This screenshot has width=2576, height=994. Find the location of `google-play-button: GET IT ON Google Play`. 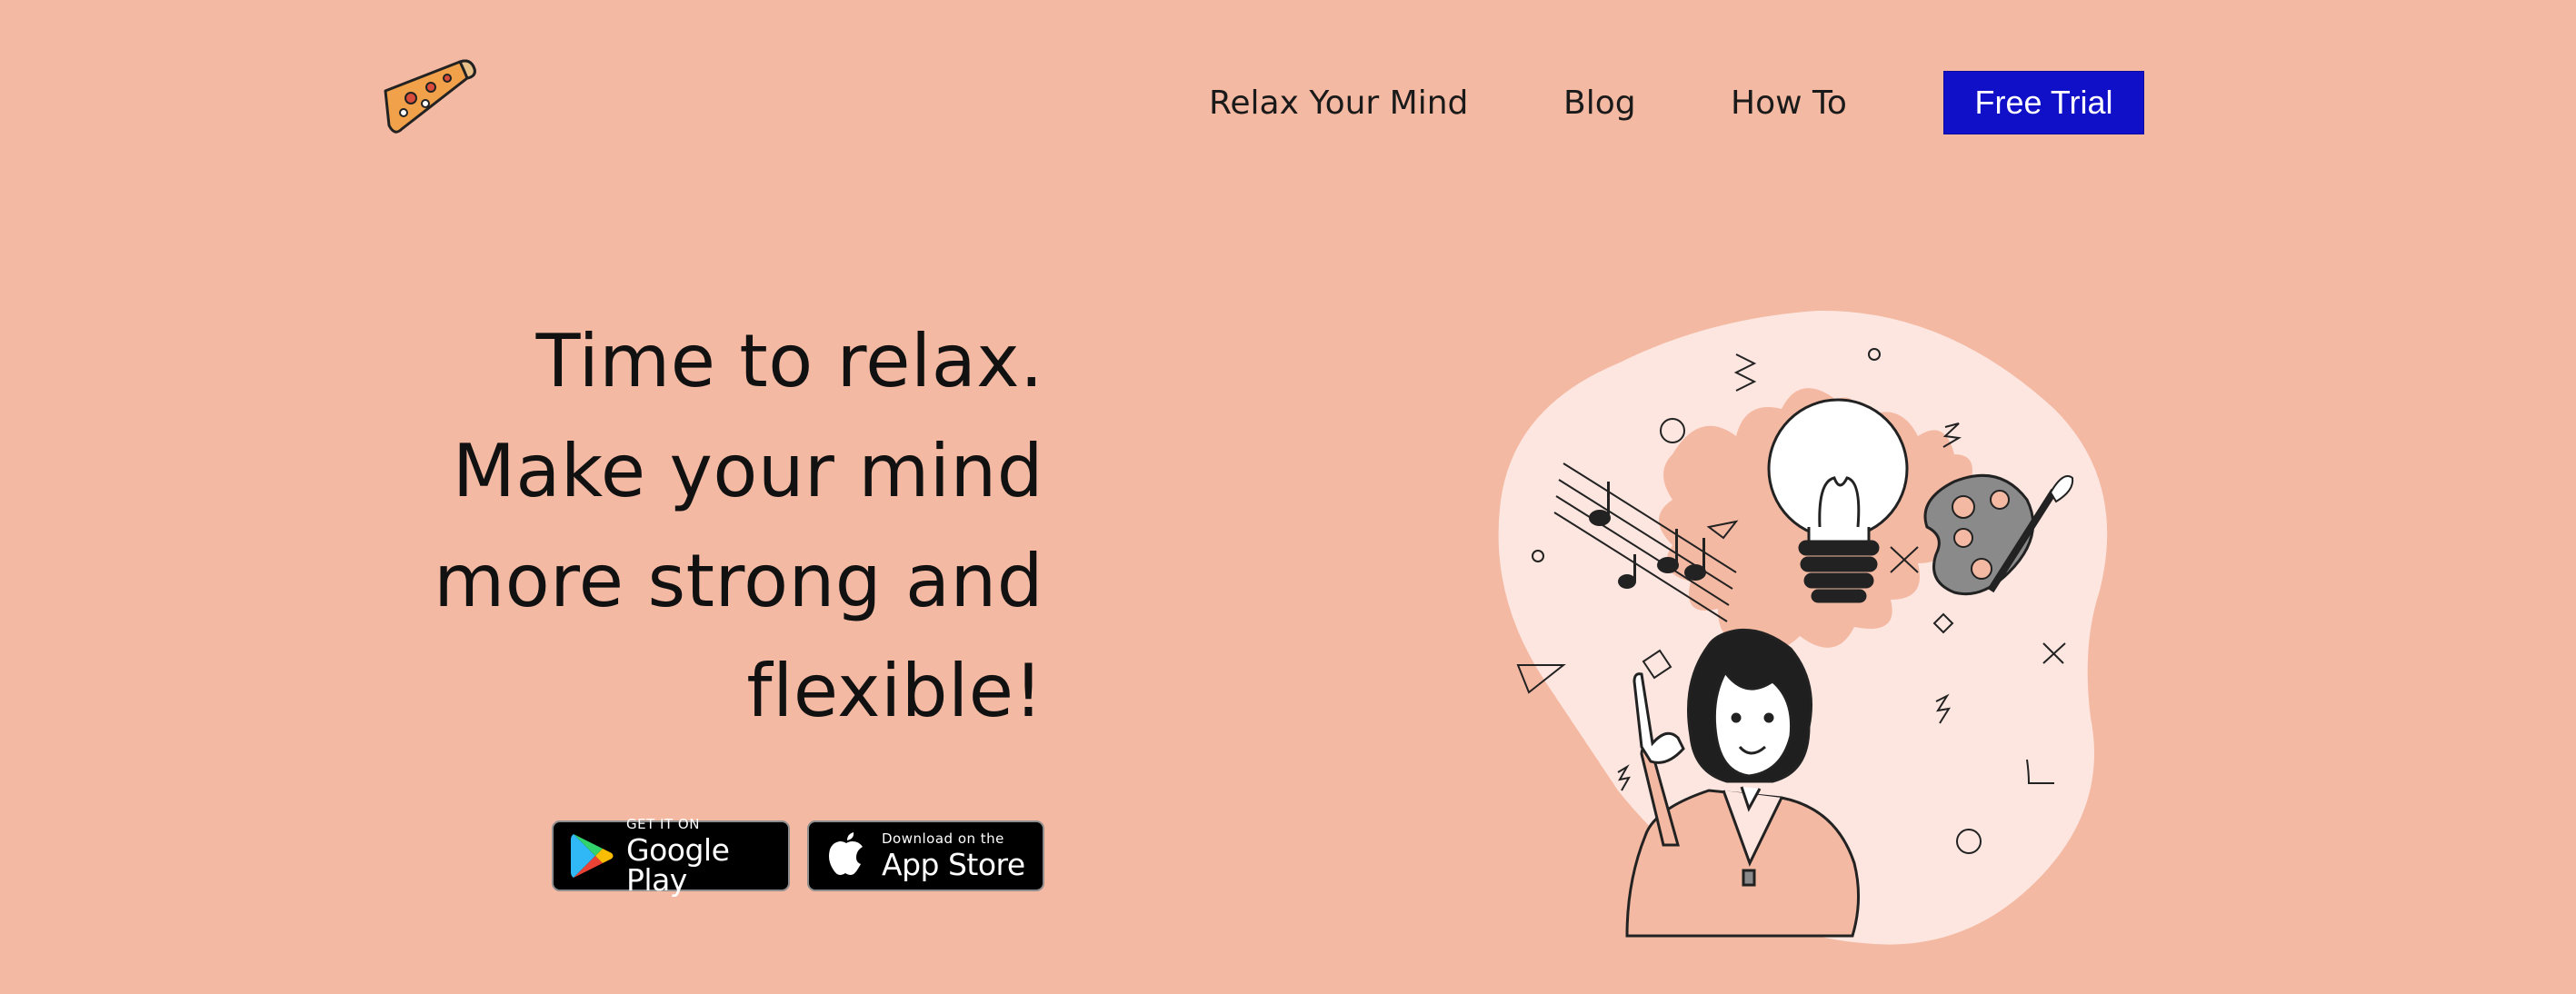

google-play-button: GET IT ON Google Play is located at coordinates (671, 855).